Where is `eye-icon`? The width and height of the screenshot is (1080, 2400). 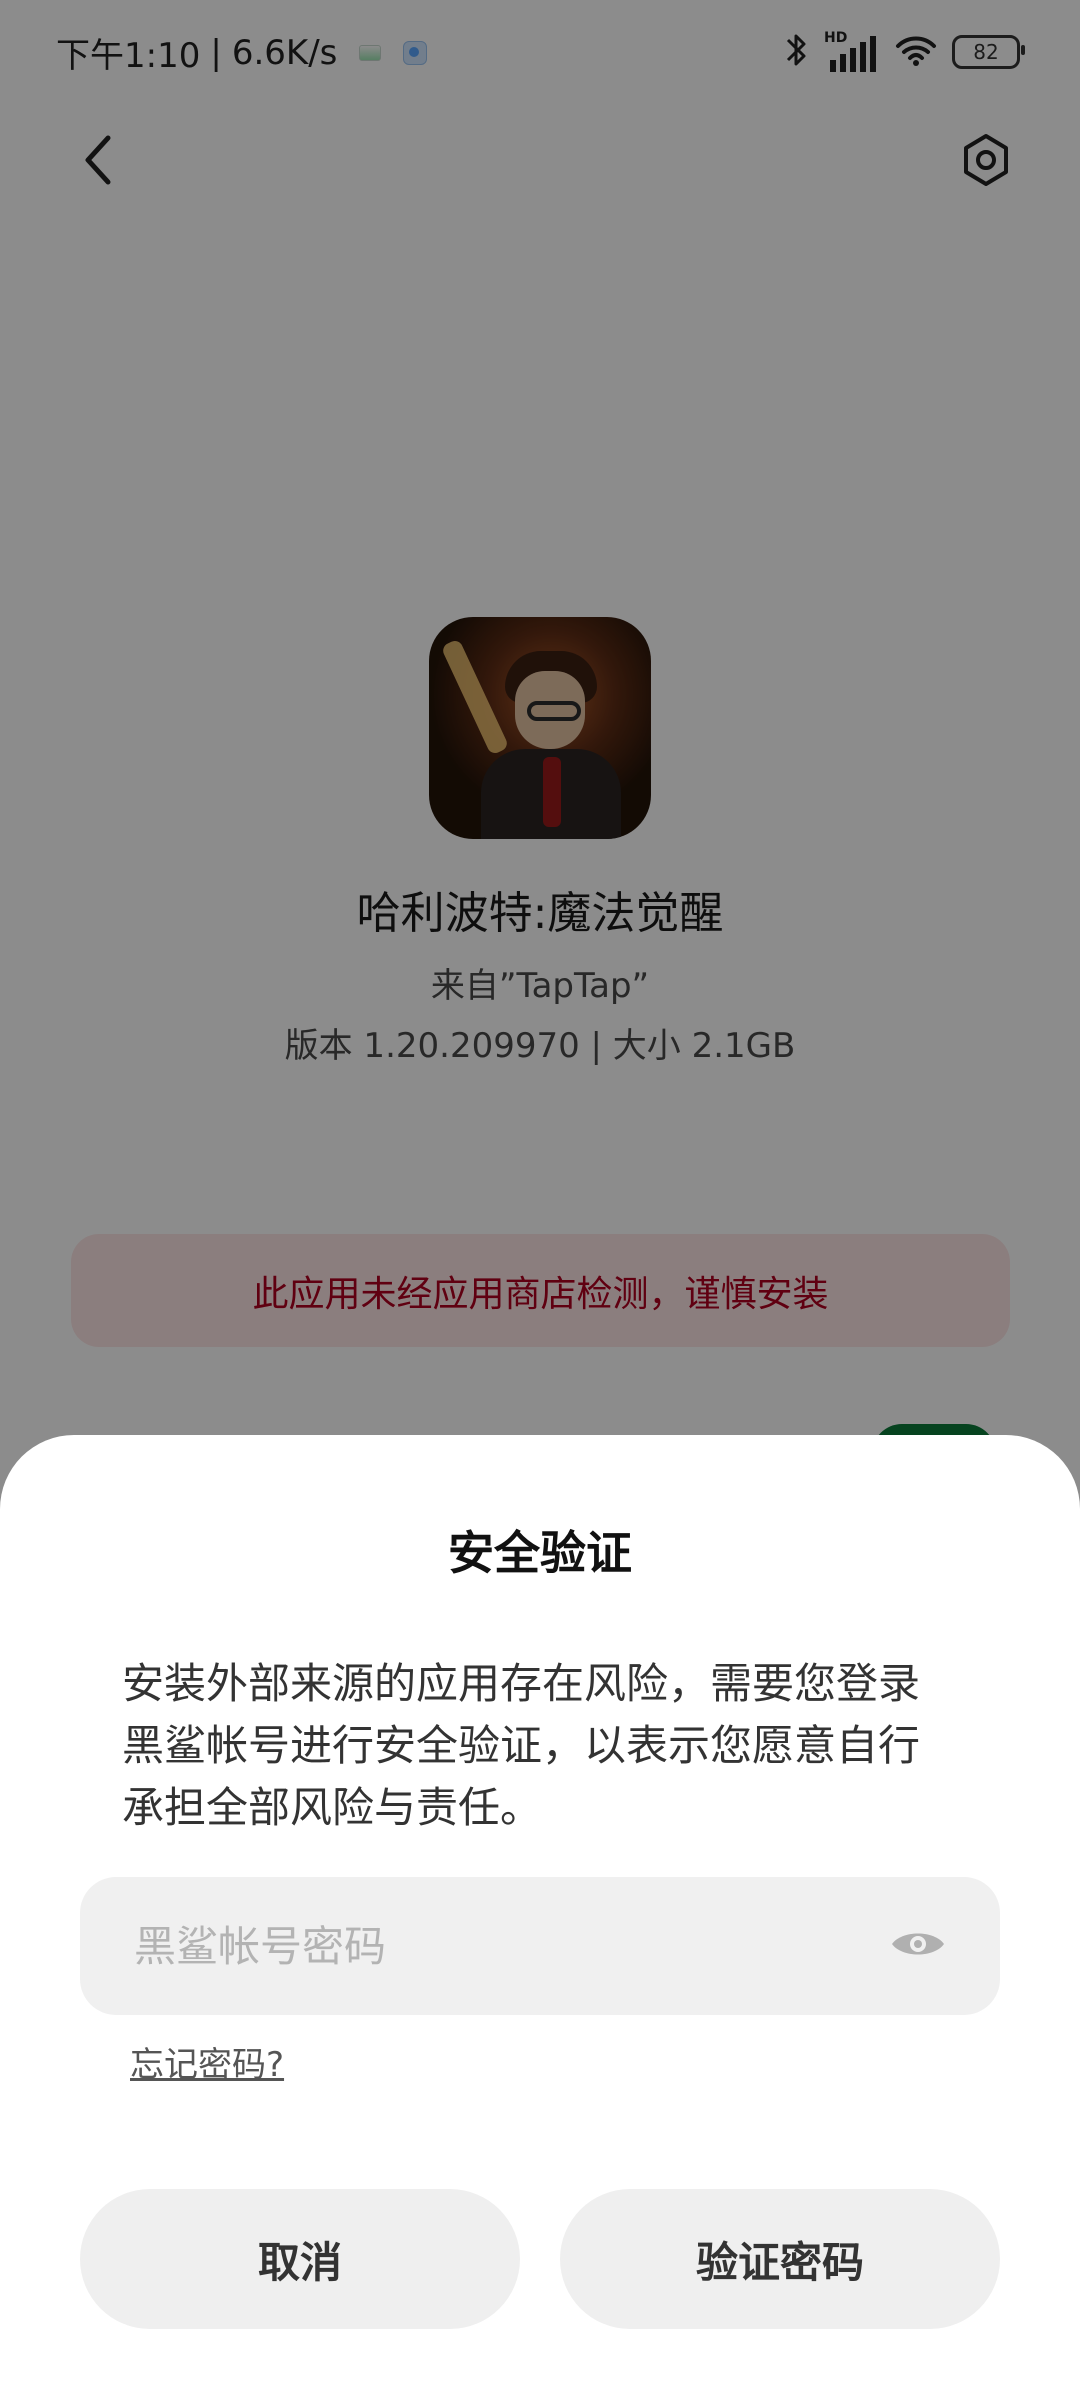
eye-icon is located at coordinates (918, 1946).